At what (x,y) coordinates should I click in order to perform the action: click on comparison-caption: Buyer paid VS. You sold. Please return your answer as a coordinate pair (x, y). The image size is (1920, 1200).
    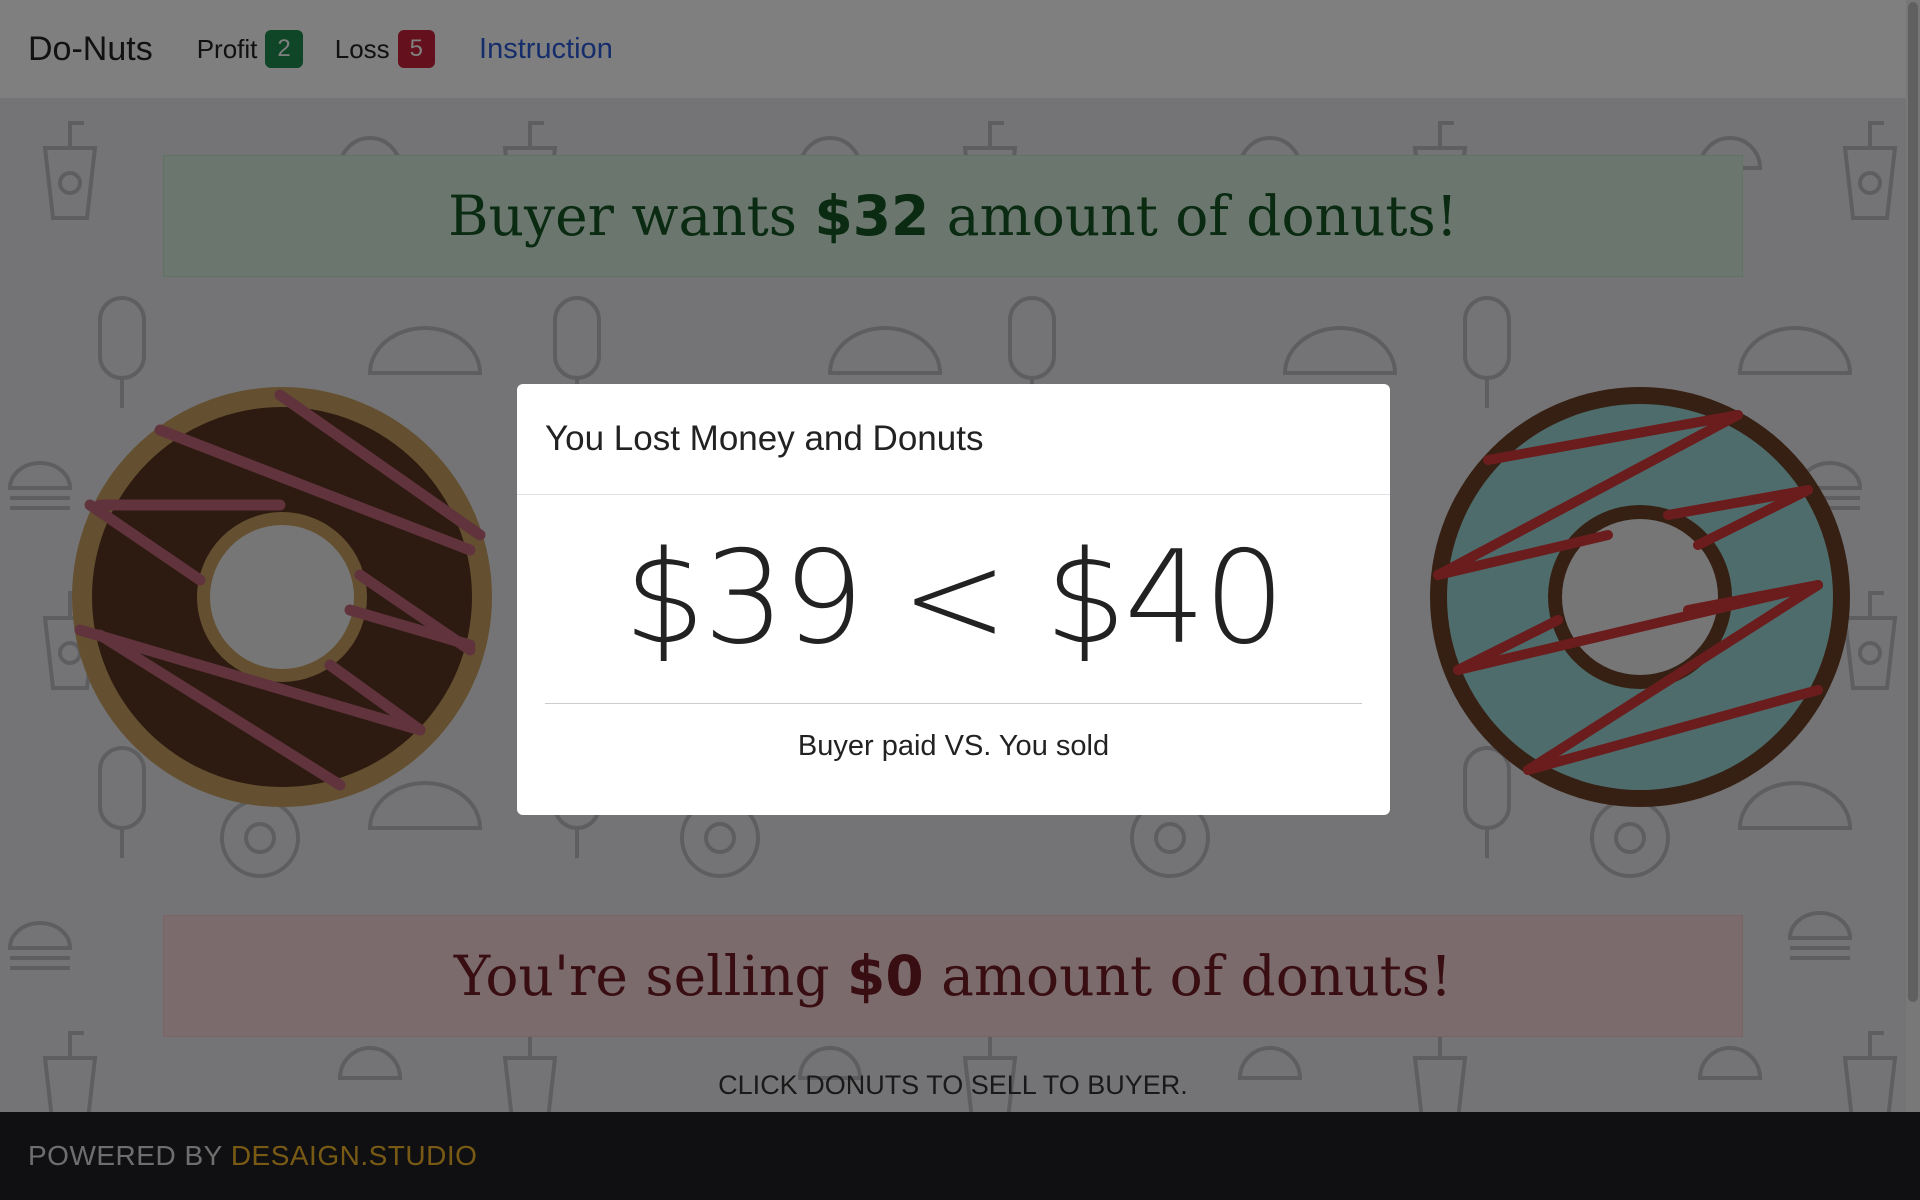
    Looking at the image, I should click on (953, 746).